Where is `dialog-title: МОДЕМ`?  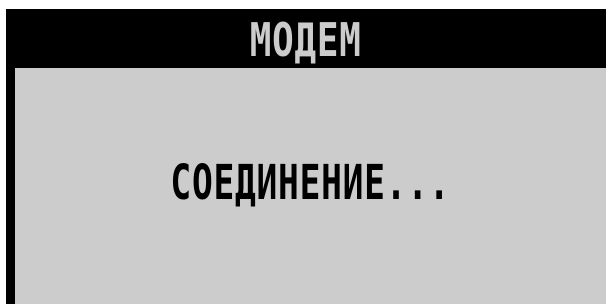 dialog-title: МОДЕМ is located at coordinates (306, 39).